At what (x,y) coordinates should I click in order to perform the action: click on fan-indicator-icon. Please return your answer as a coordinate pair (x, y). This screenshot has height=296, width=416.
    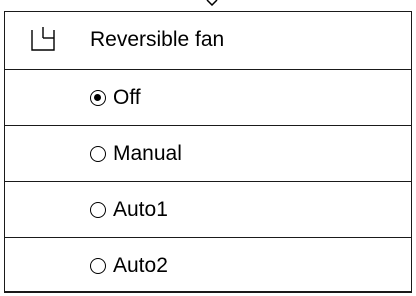
    Looking at the image, I should click on (43, 39).